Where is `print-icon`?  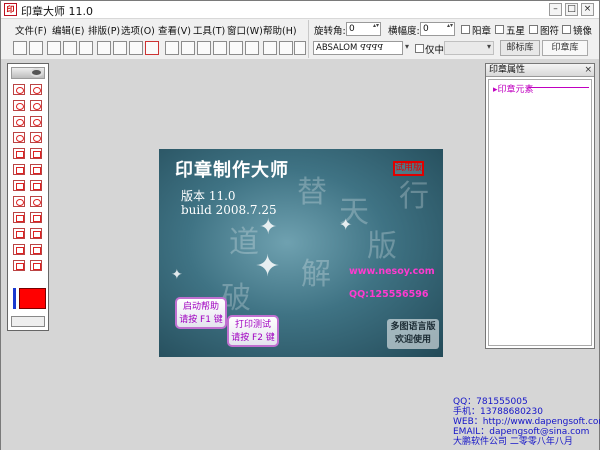
print-icon is located at coordinates (86, 48).